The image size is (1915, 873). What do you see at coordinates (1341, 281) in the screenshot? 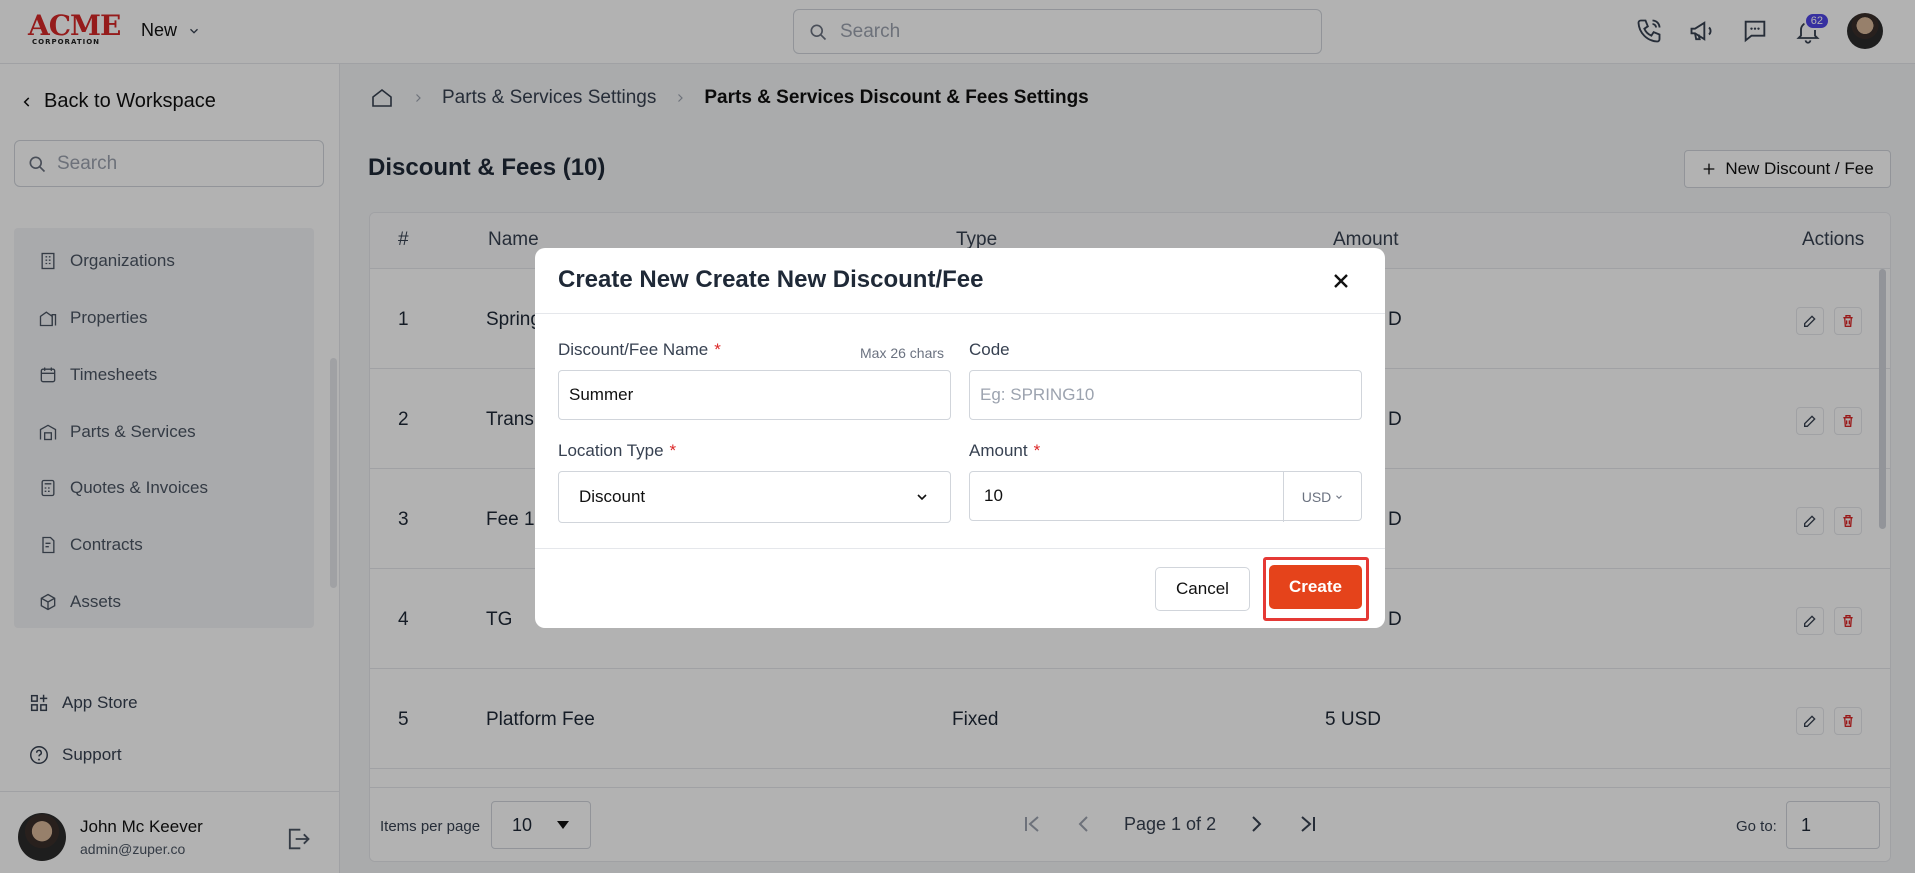
I see `close-icon` at bounding box center [1341, 281].